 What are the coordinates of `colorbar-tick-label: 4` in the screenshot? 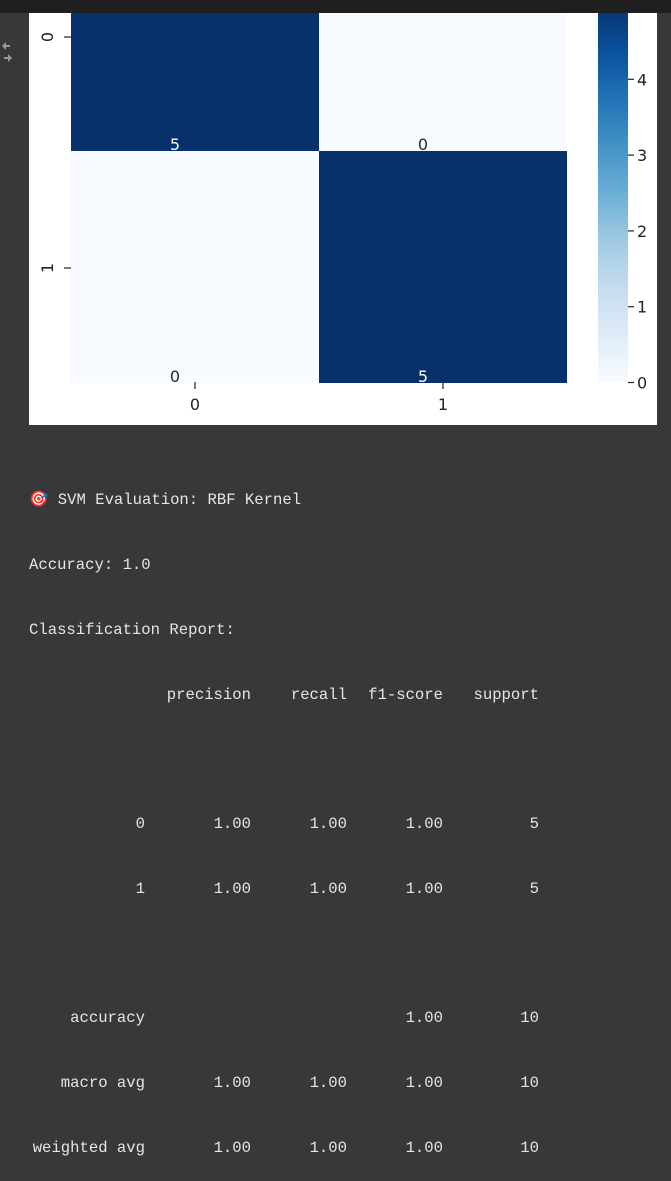 It's located at (642, 79).